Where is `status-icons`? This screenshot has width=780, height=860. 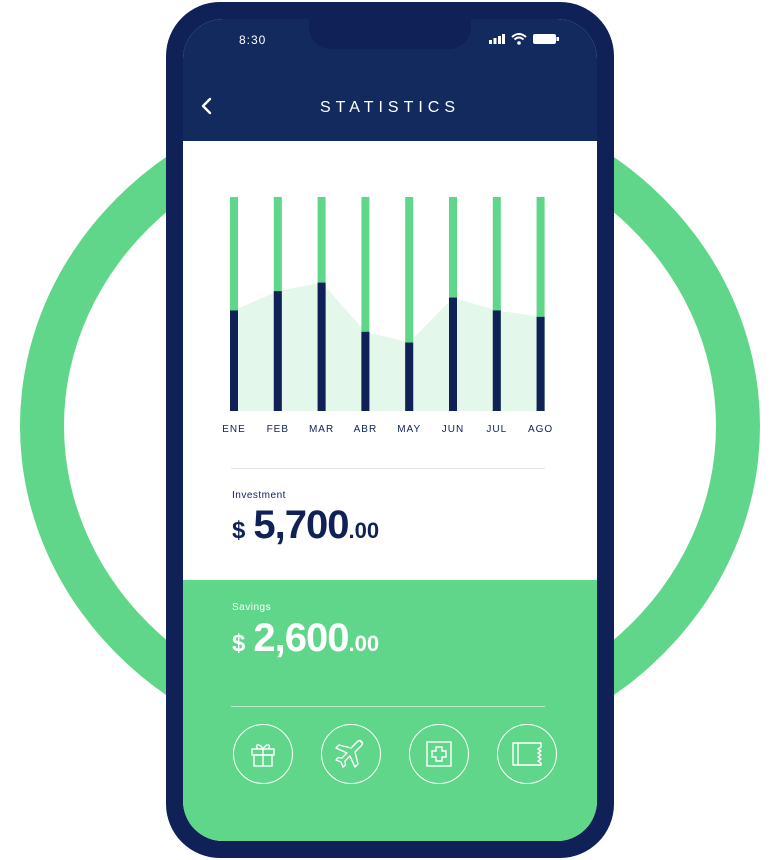 status-icons is located at coordinates (524, 39).